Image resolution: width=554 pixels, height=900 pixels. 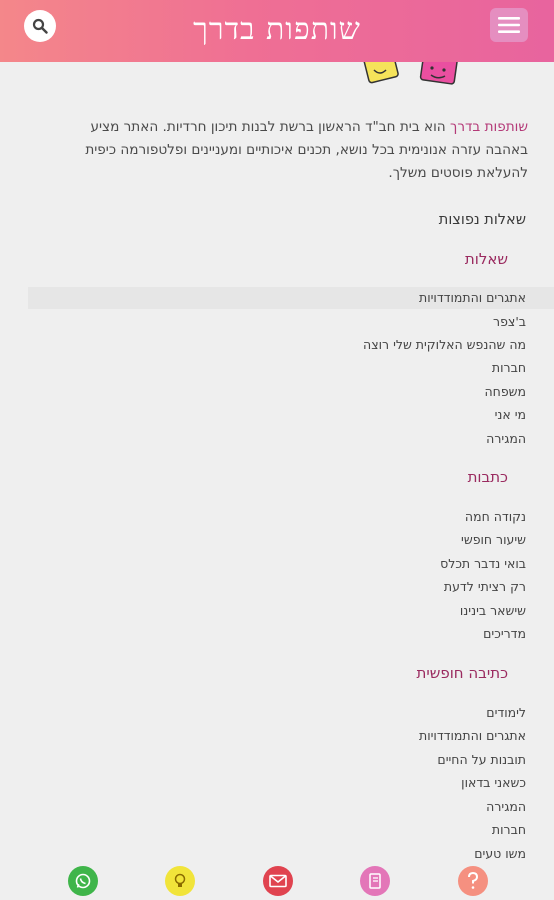 I want to click on section-title-questions: שאלות, so click(x=486, y=259).